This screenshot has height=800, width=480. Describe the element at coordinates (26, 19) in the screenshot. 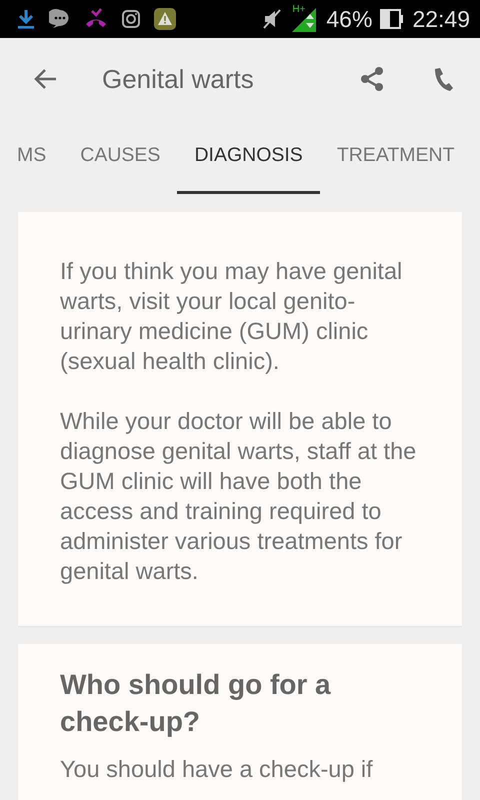

I see `download-icon` at that location.